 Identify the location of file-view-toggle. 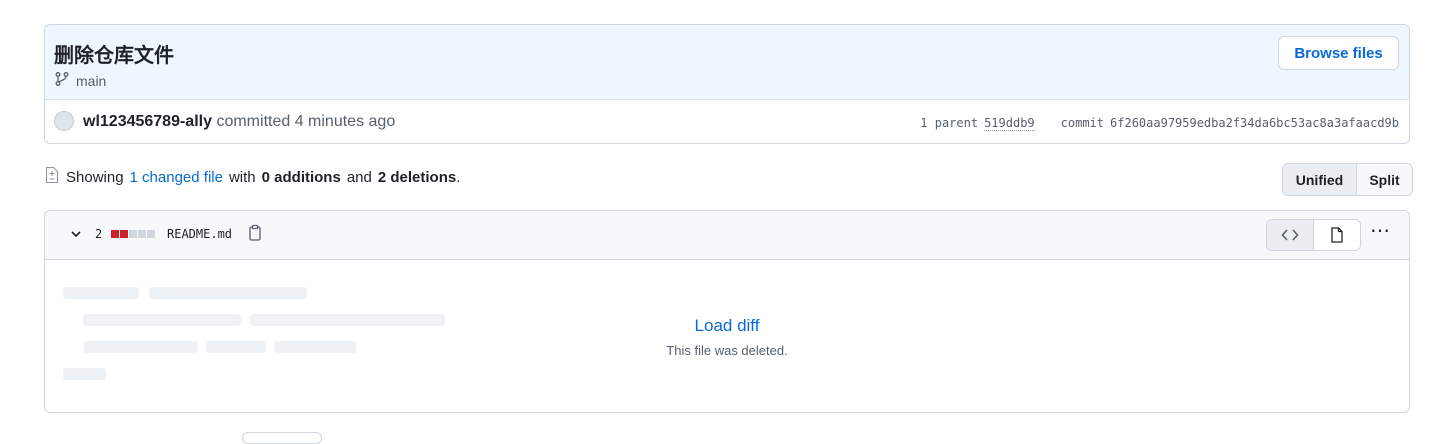
(1313, 235).